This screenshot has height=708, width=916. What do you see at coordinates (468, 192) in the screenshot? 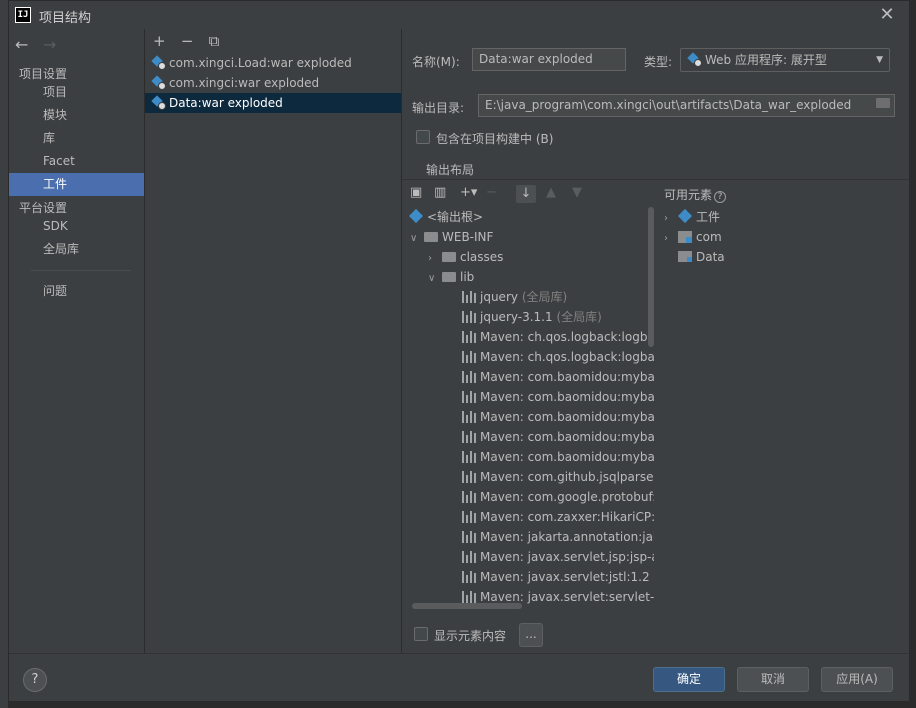
I see `add-element-icon: +▾` at bounding box center [468, 192].